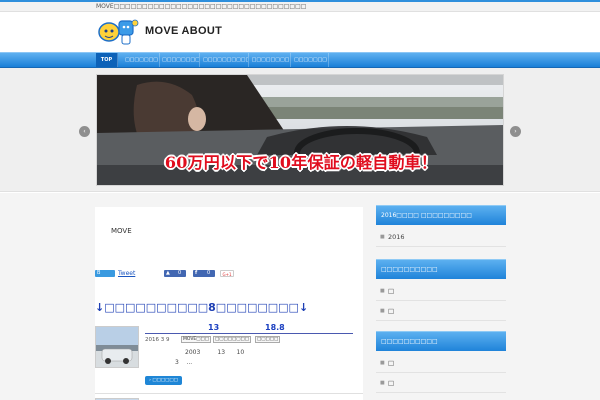 The image size is (600, 400). Describe the element at coordinates (204, 273) in the screenshot. I see `facebook-share-button: f 0` at that location.